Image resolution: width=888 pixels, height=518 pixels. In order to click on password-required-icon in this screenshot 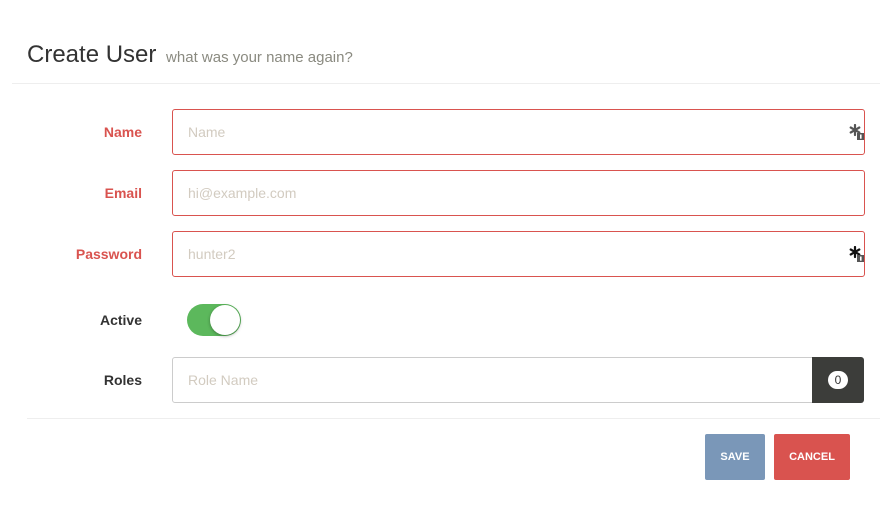, I will do `click(857, 254)`.